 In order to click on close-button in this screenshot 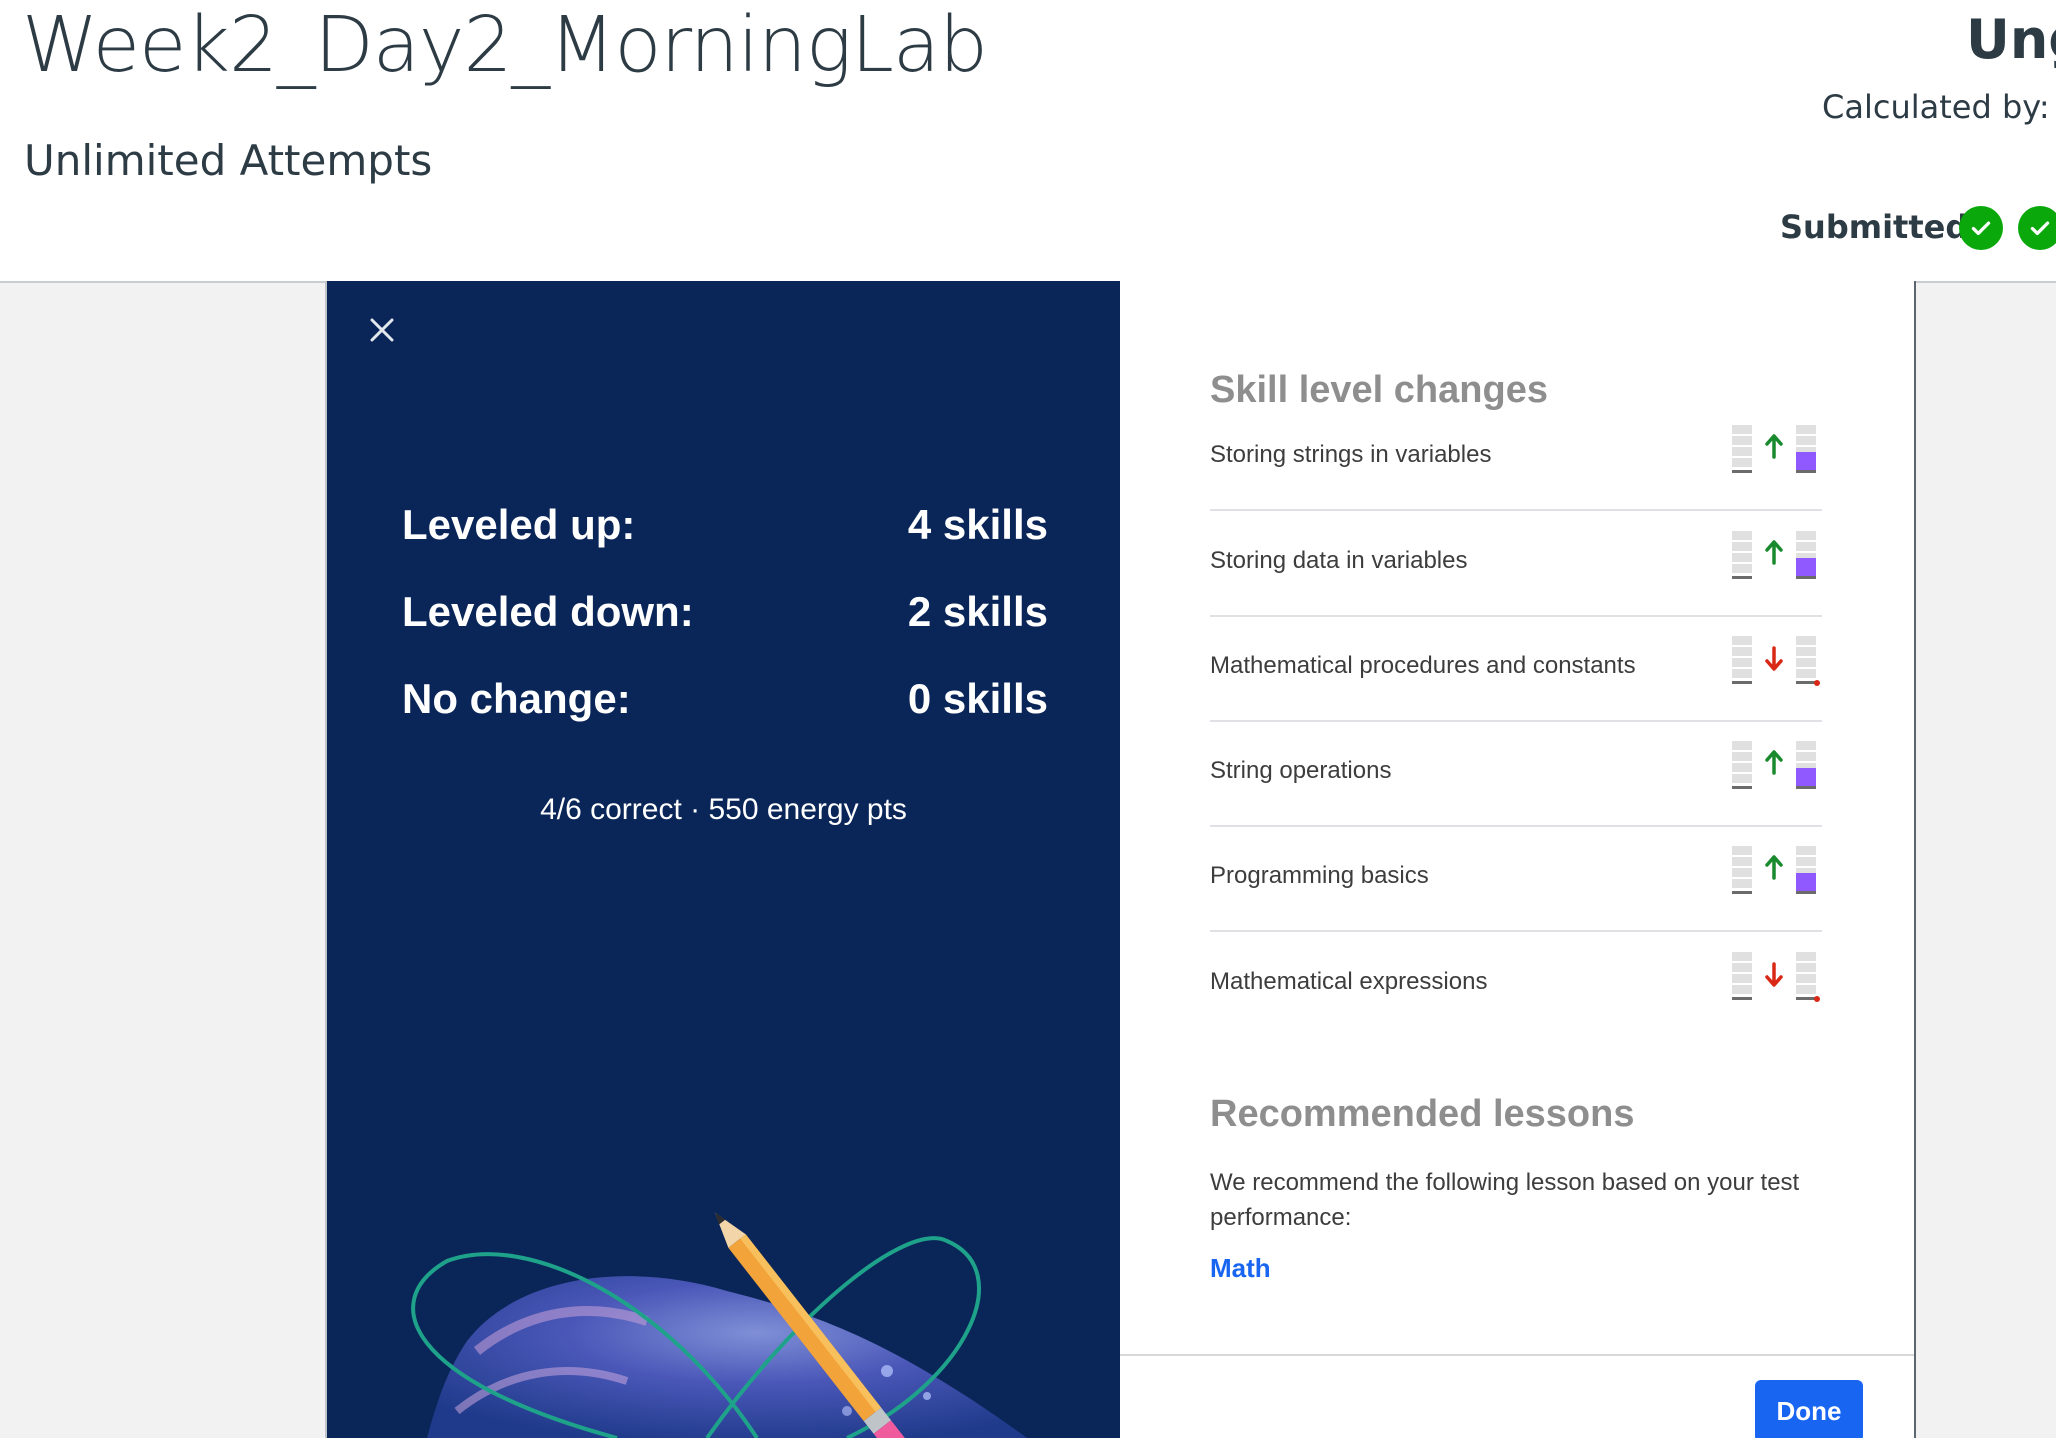, I will do `click(382, 330)`.